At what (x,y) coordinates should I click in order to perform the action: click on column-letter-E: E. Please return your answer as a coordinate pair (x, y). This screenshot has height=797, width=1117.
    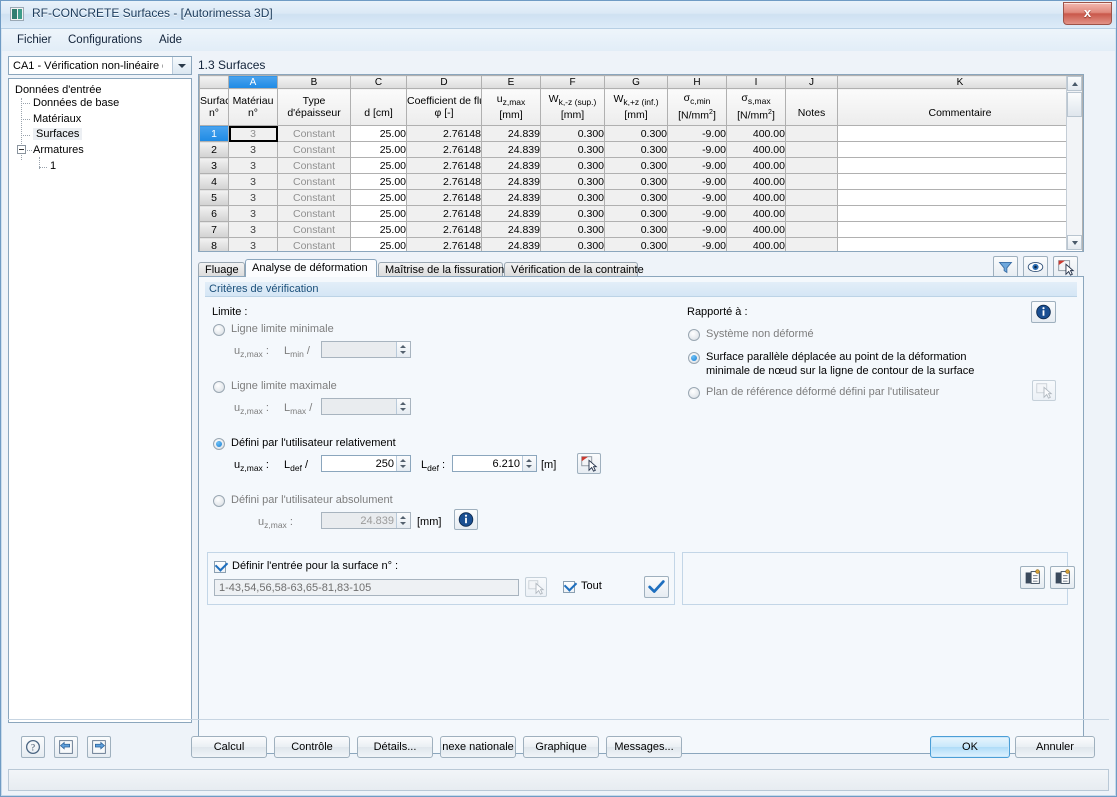
    Looking at the image, I should click on (511, 82).